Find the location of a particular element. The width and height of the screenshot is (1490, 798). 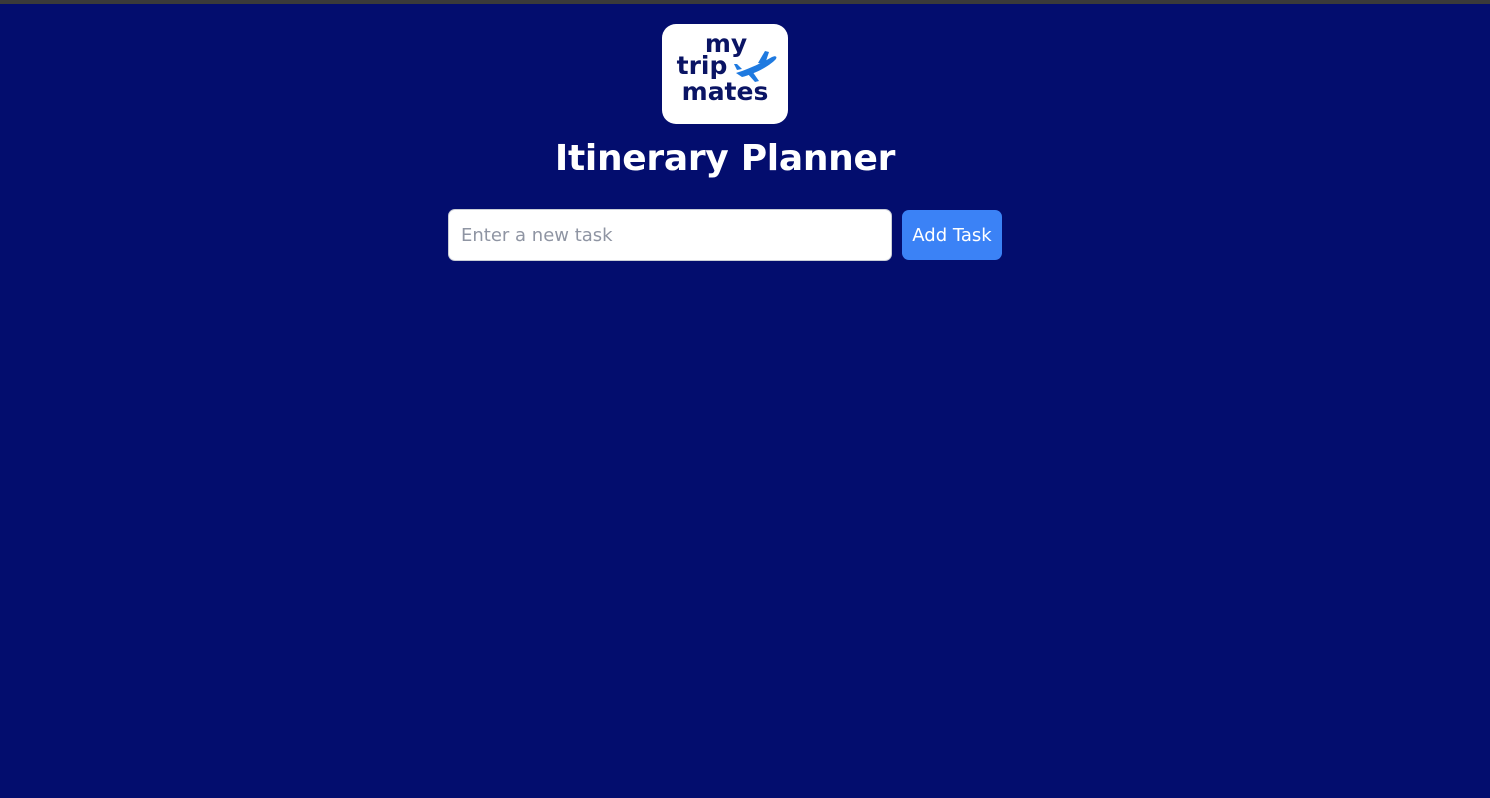

logo-graphic: my trip mates is located at coordinates (727, 67).